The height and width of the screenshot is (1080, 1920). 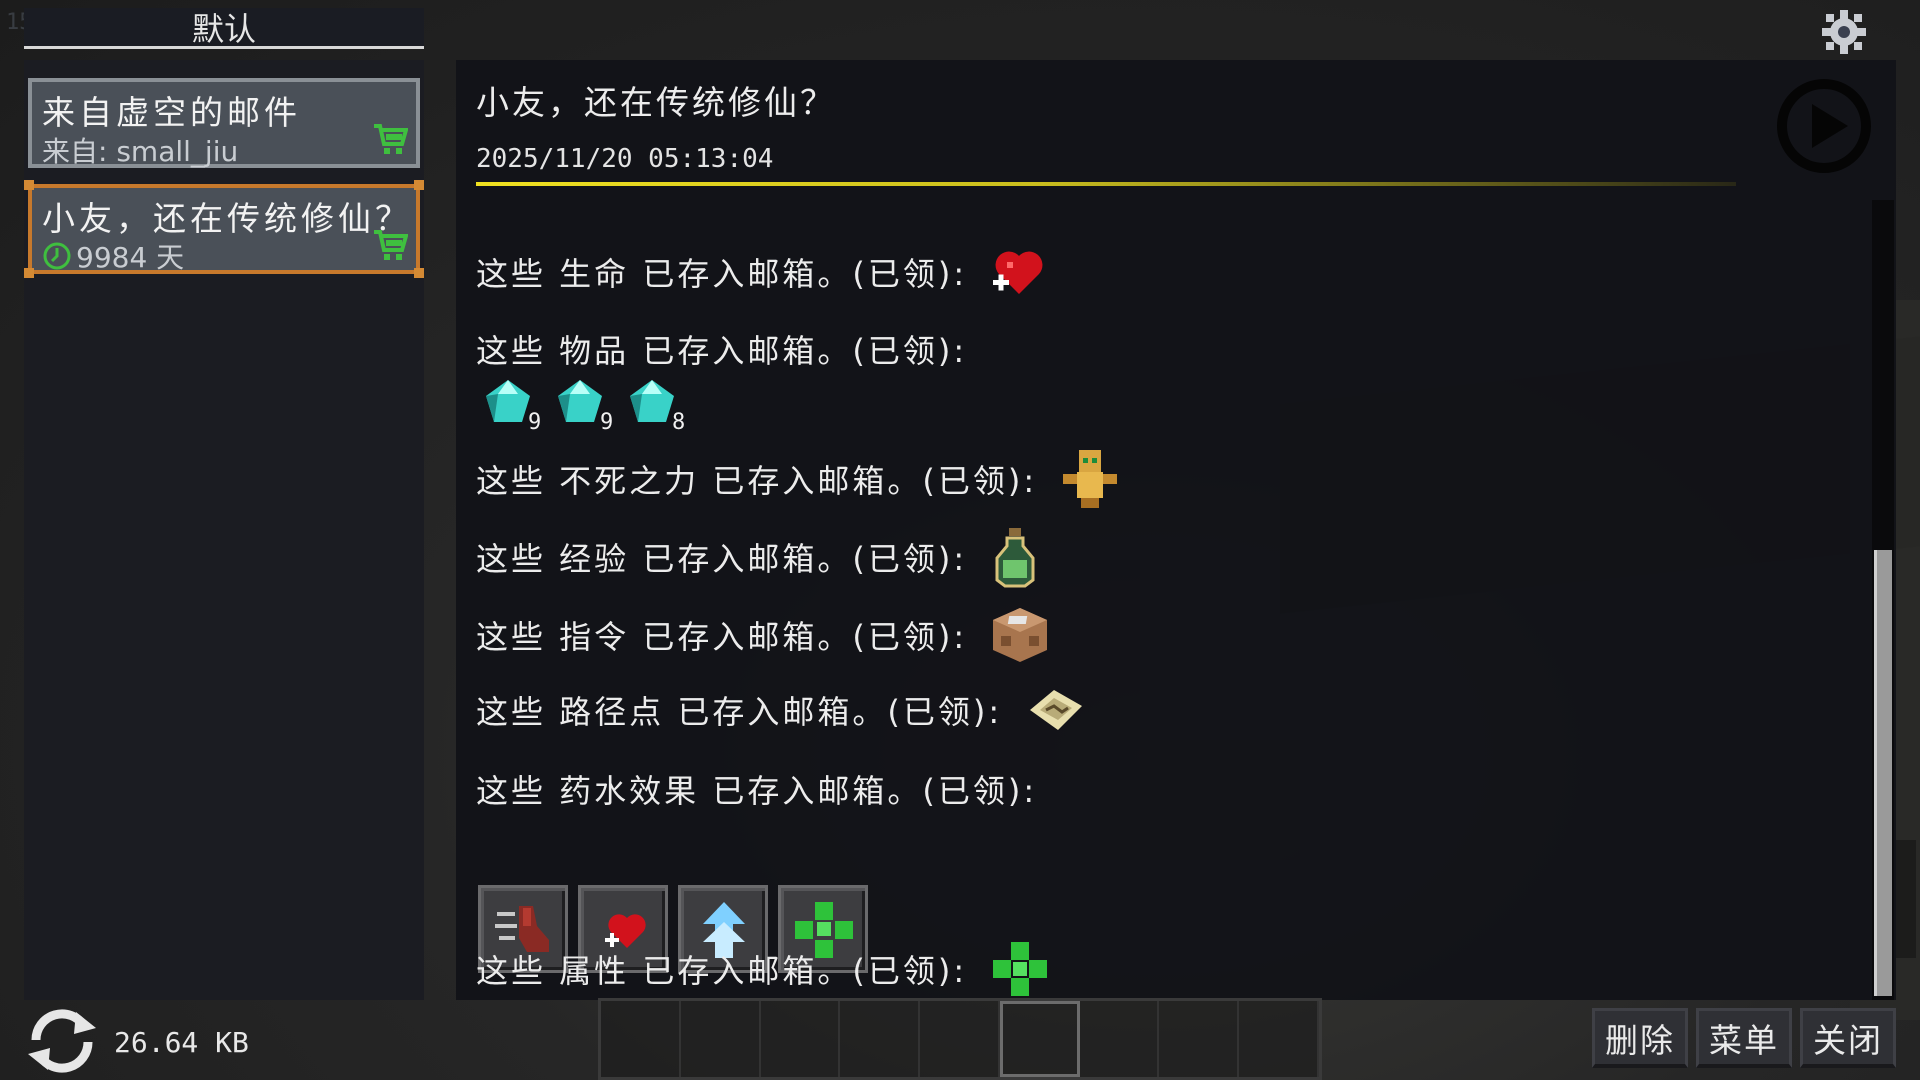 I want to click on mail-detail-title: 小友，还在传统修仙？, so click(x=656, y=102).